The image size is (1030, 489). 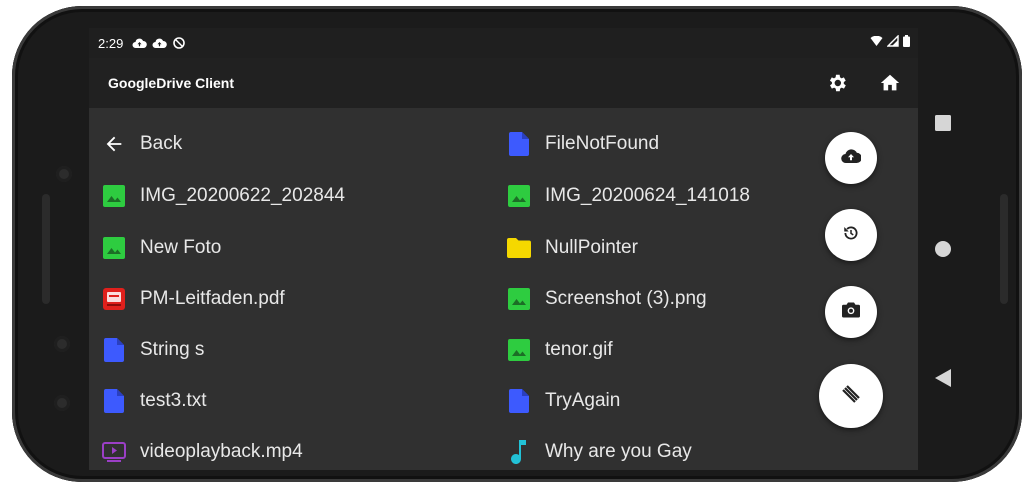 I want to click on file-item-filenotfound: FileNotFound, so click(x=583, y=144).